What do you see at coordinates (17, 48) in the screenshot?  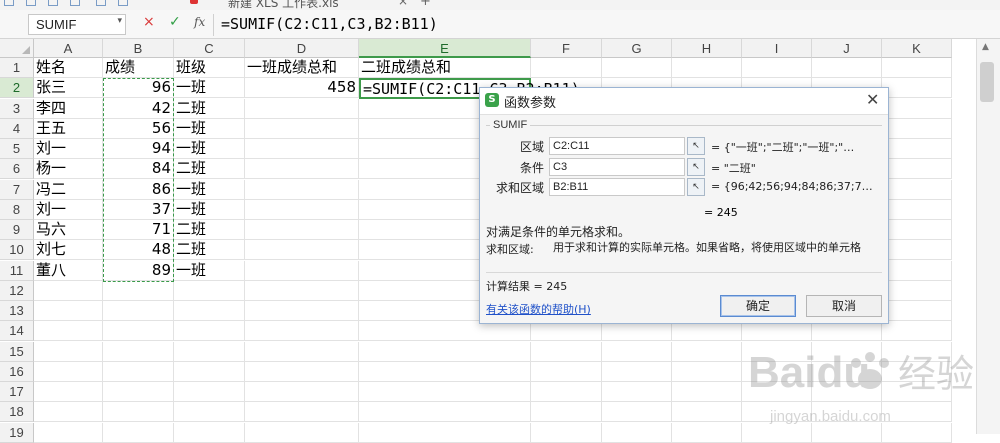 I see `select-all-corner` at bounding box center [17, 48].